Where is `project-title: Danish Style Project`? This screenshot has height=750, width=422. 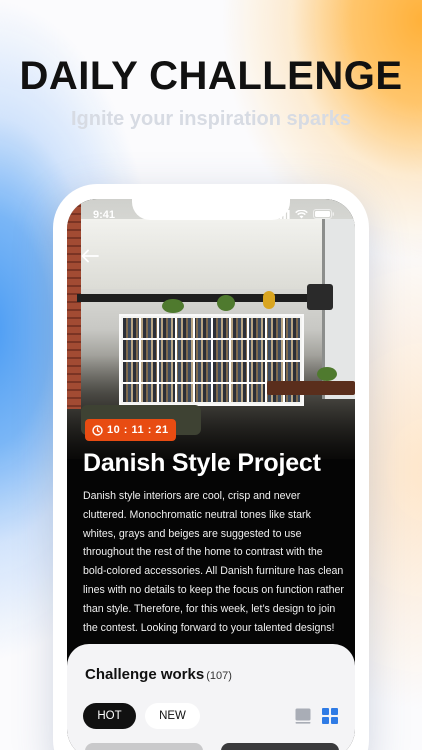
project-title: Danish Style Project is located at coordinates (202, 463).